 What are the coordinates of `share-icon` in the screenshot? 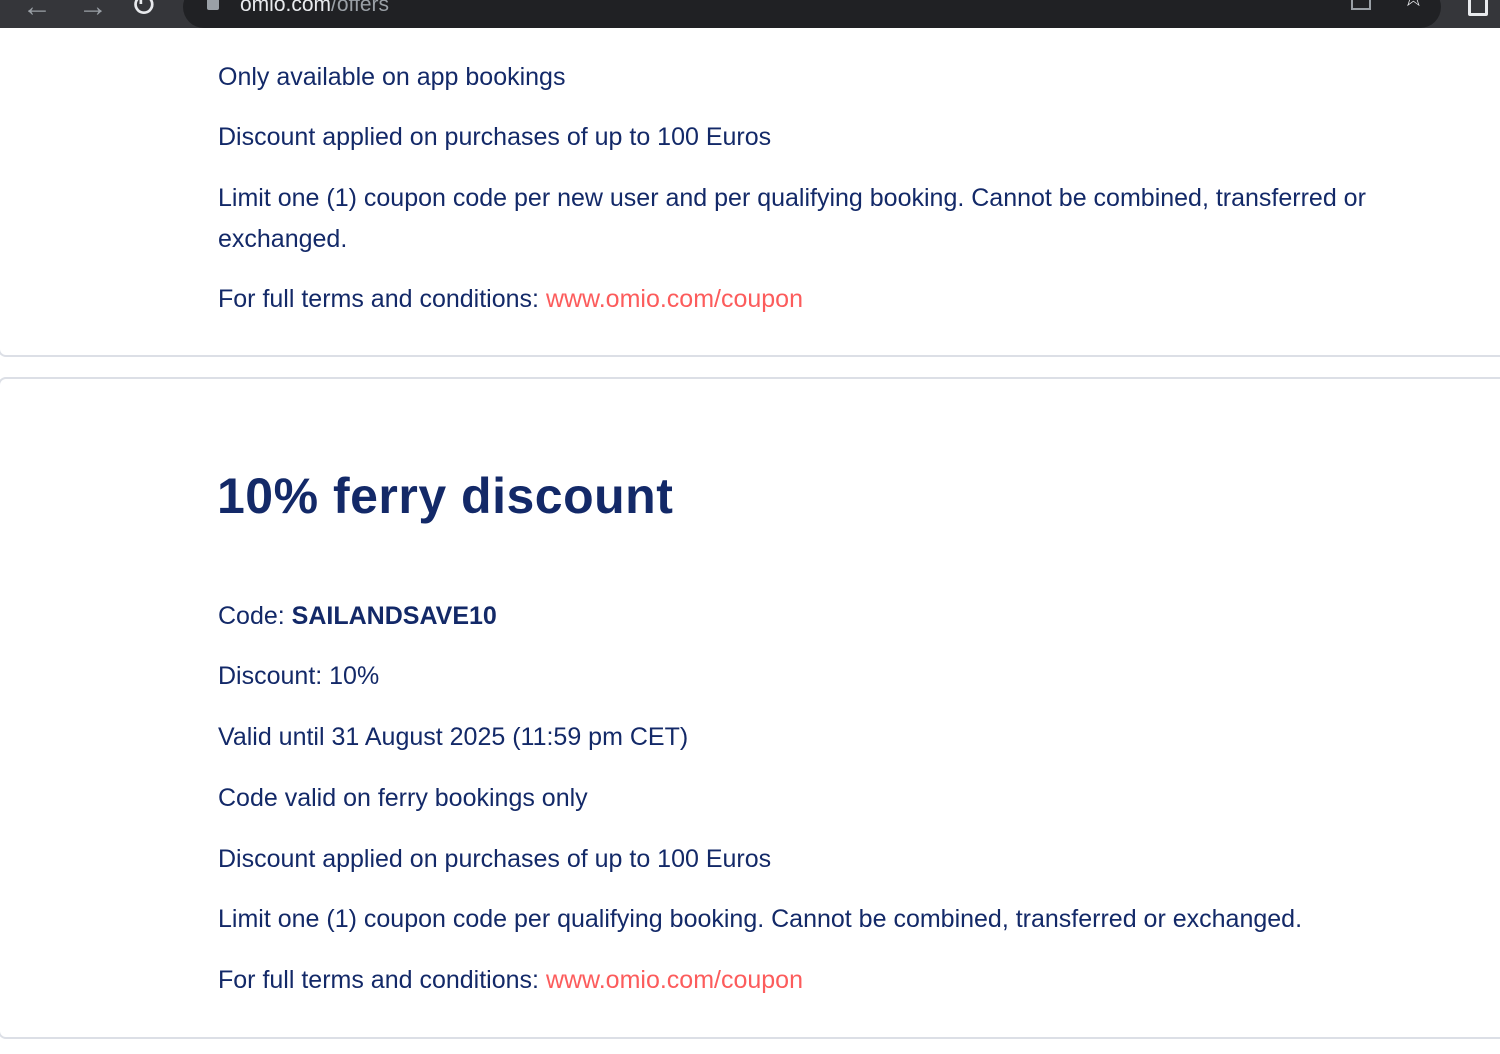 It's located at (1361, 5).